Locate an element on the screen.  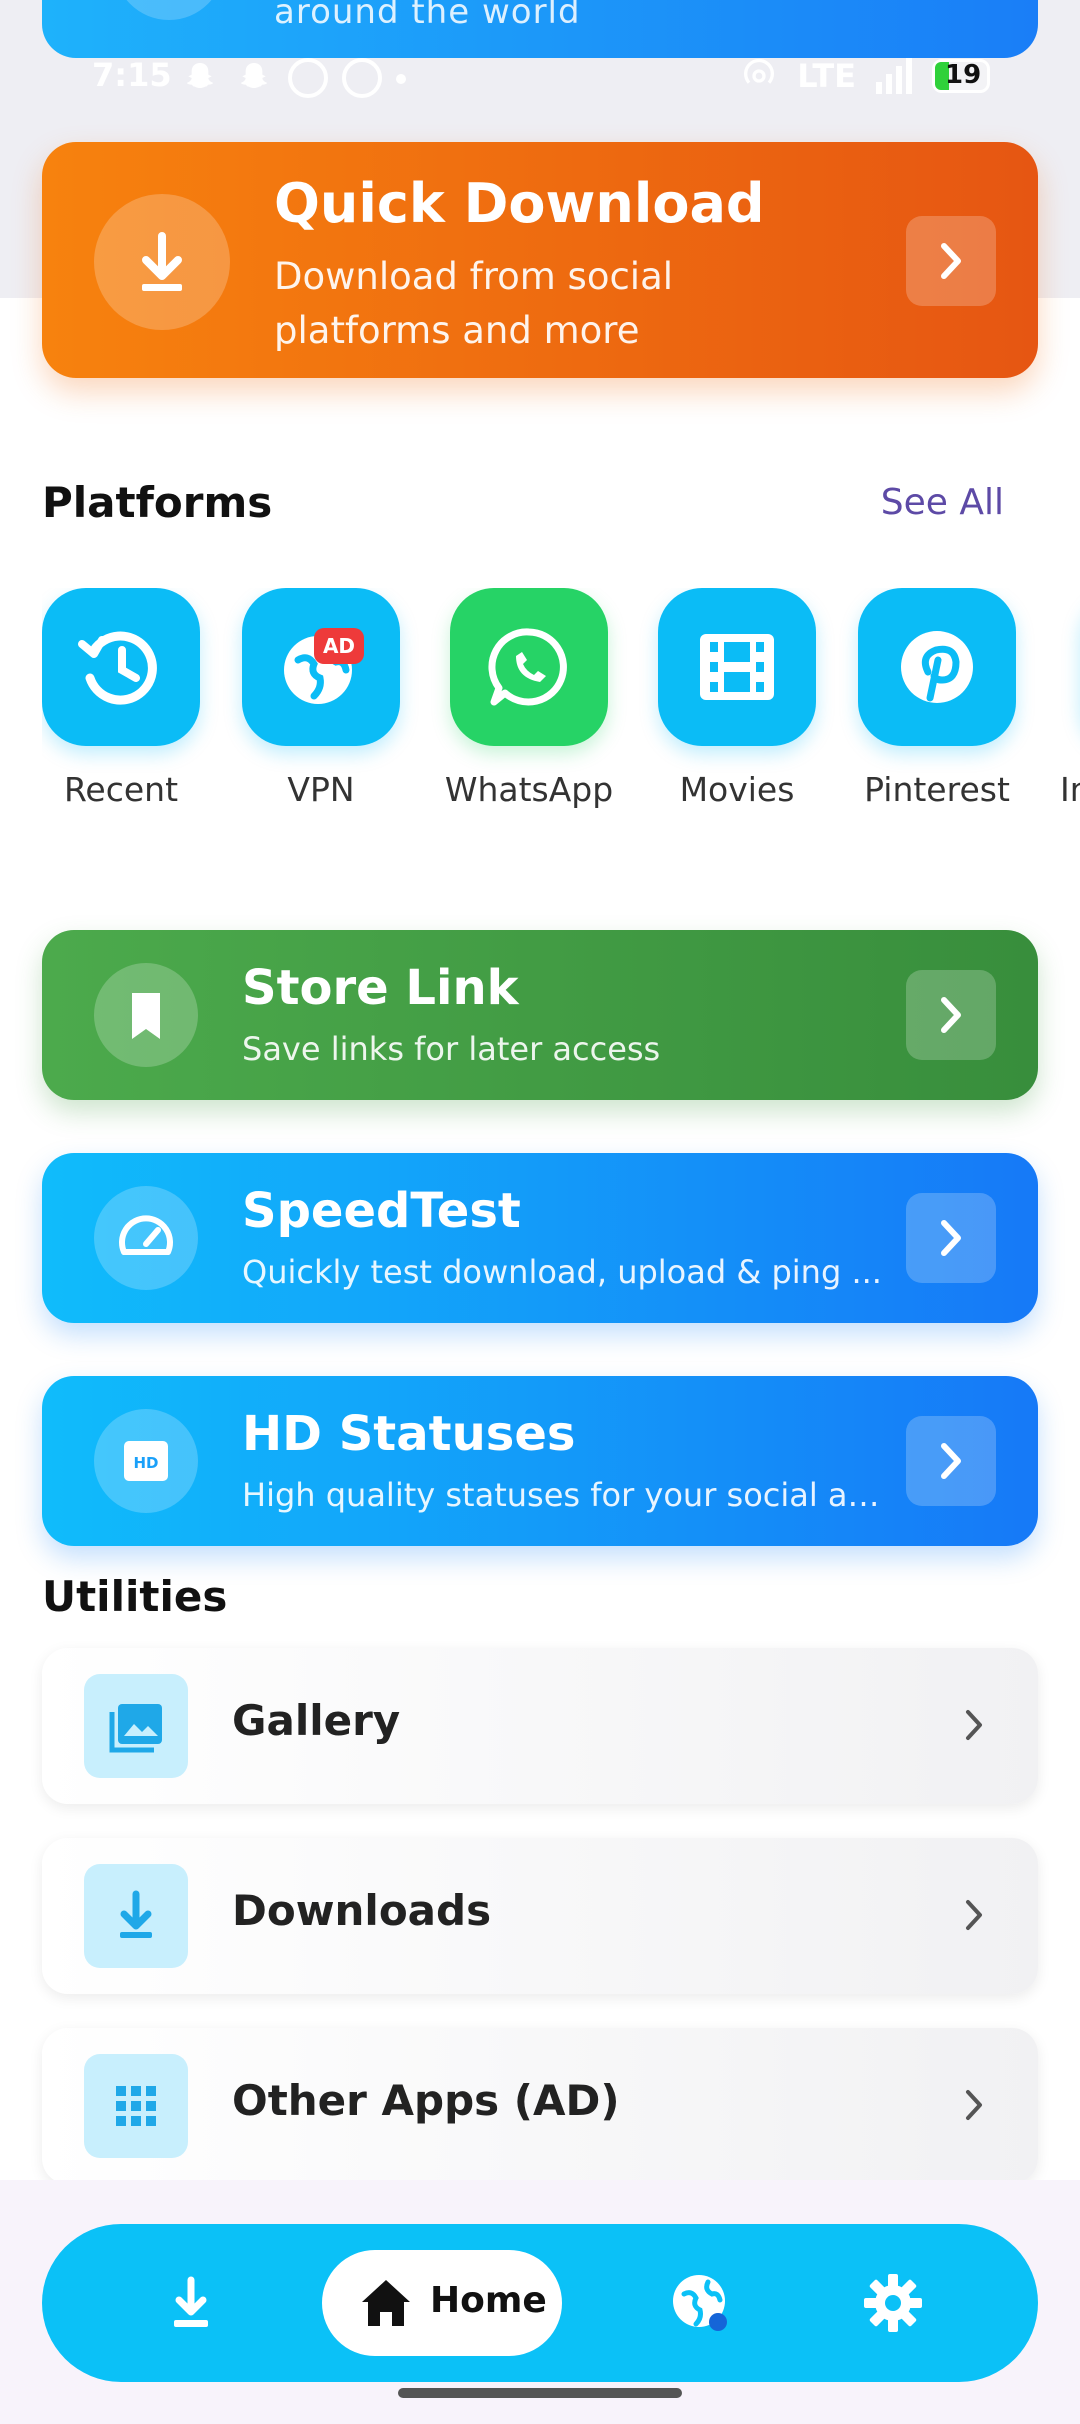
see-all-link: See All is located at coordinates (942, 502).